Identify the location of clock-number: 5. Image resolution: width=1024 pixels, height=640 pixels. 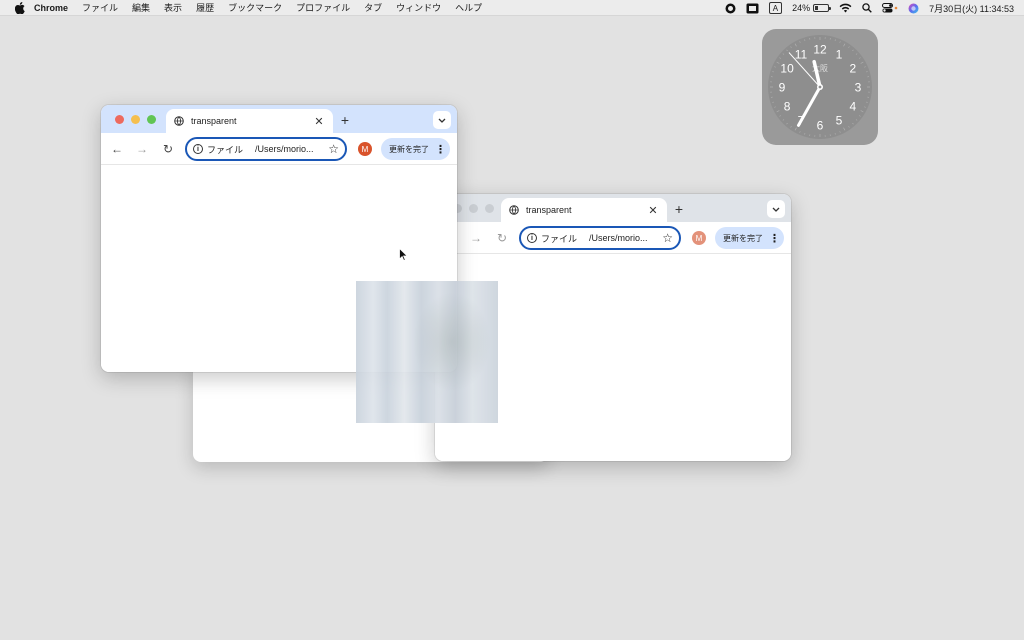
(839, 120).